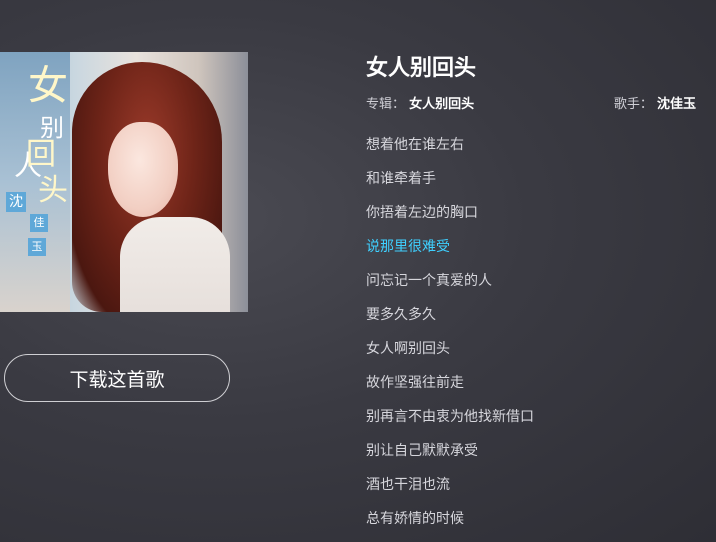  I want to click on artist-info: 歌手： 沈佳玉, so click(655, 102).